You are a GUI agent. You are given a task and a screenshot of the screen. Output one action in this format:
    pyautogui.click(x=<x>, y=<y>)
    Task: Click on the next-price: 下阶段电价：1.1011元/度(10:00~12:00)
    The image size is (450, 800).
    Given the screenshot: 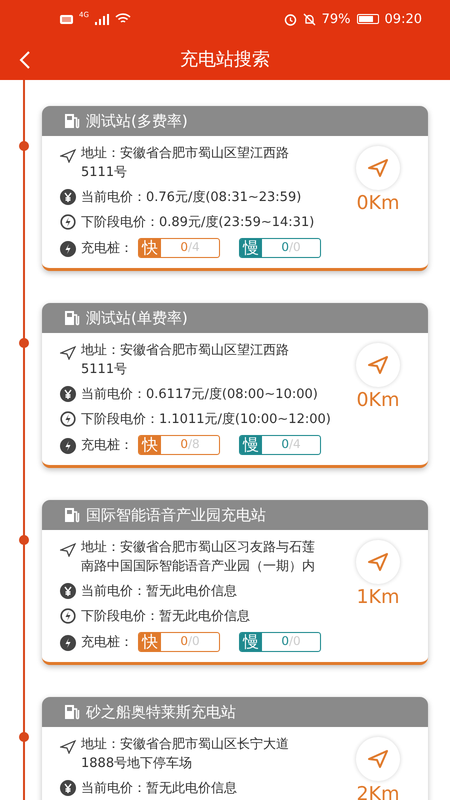 What is the action you would take?
    pyautogui.click(x=206, y=420)
    